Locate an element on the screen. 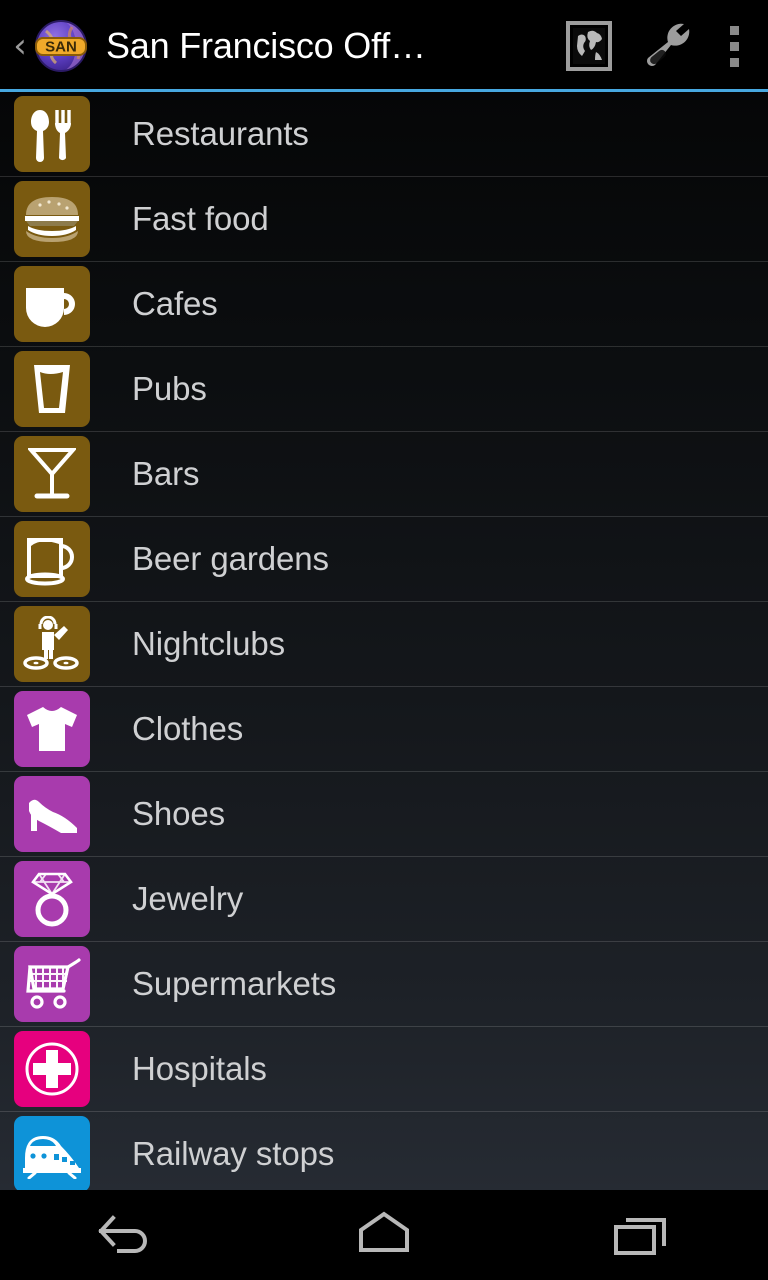 Image resolution: width=768 pixels, height=1280 pixels. list-item-label: Restaurants is located at coordinates (220, 133).